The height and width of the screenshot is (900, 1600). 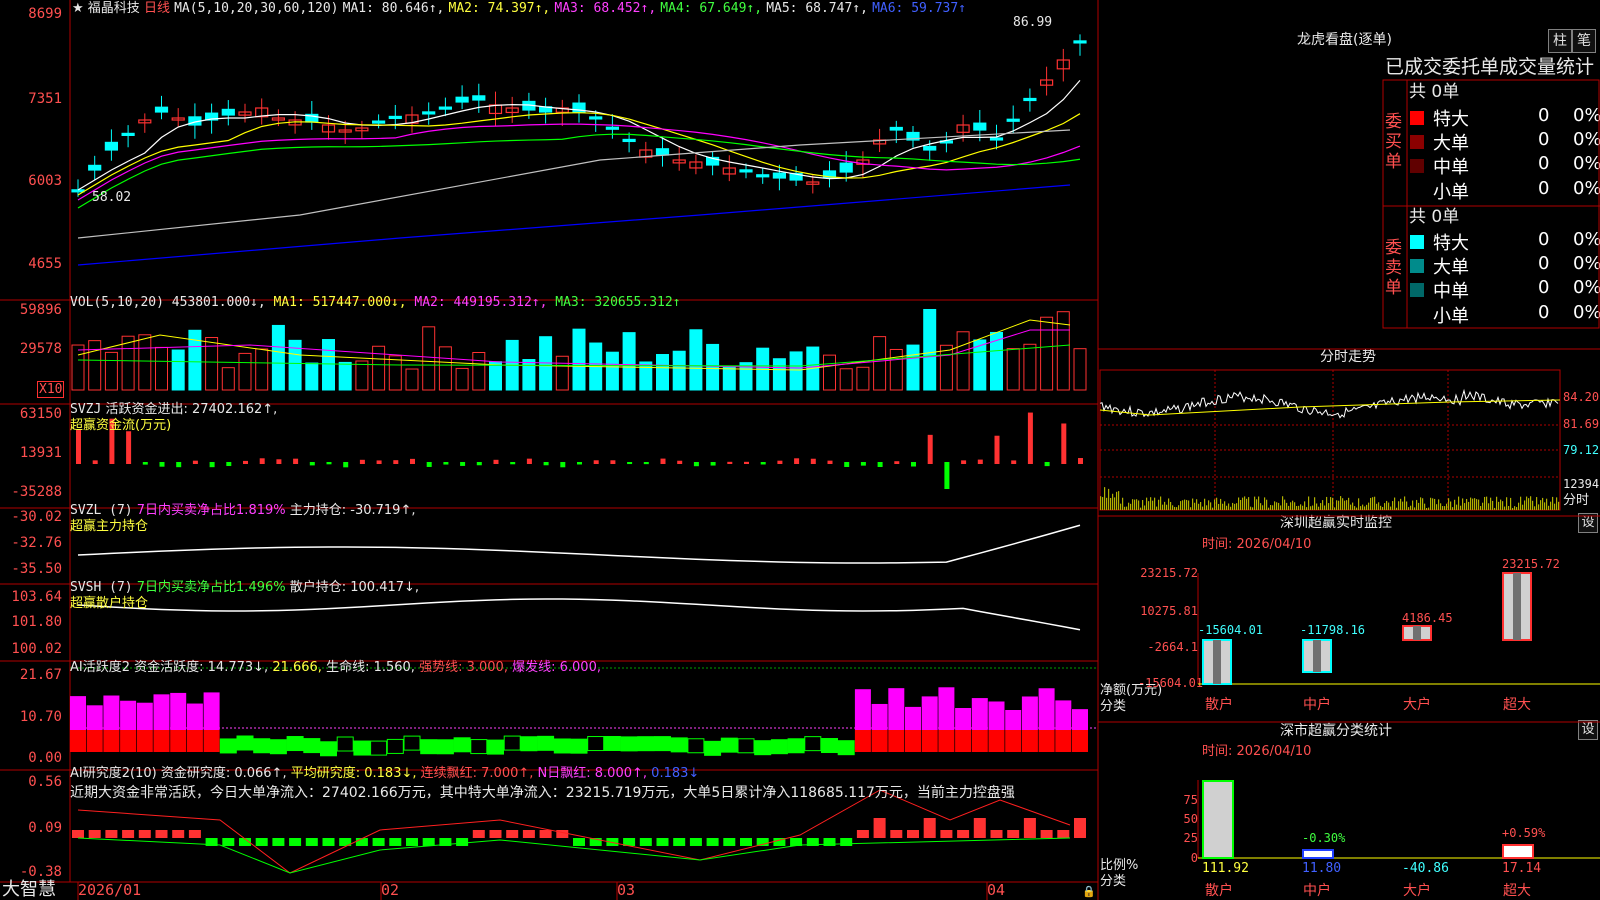 I want to click on svzj-axis-label: 63150, so click(x=40, y=414).